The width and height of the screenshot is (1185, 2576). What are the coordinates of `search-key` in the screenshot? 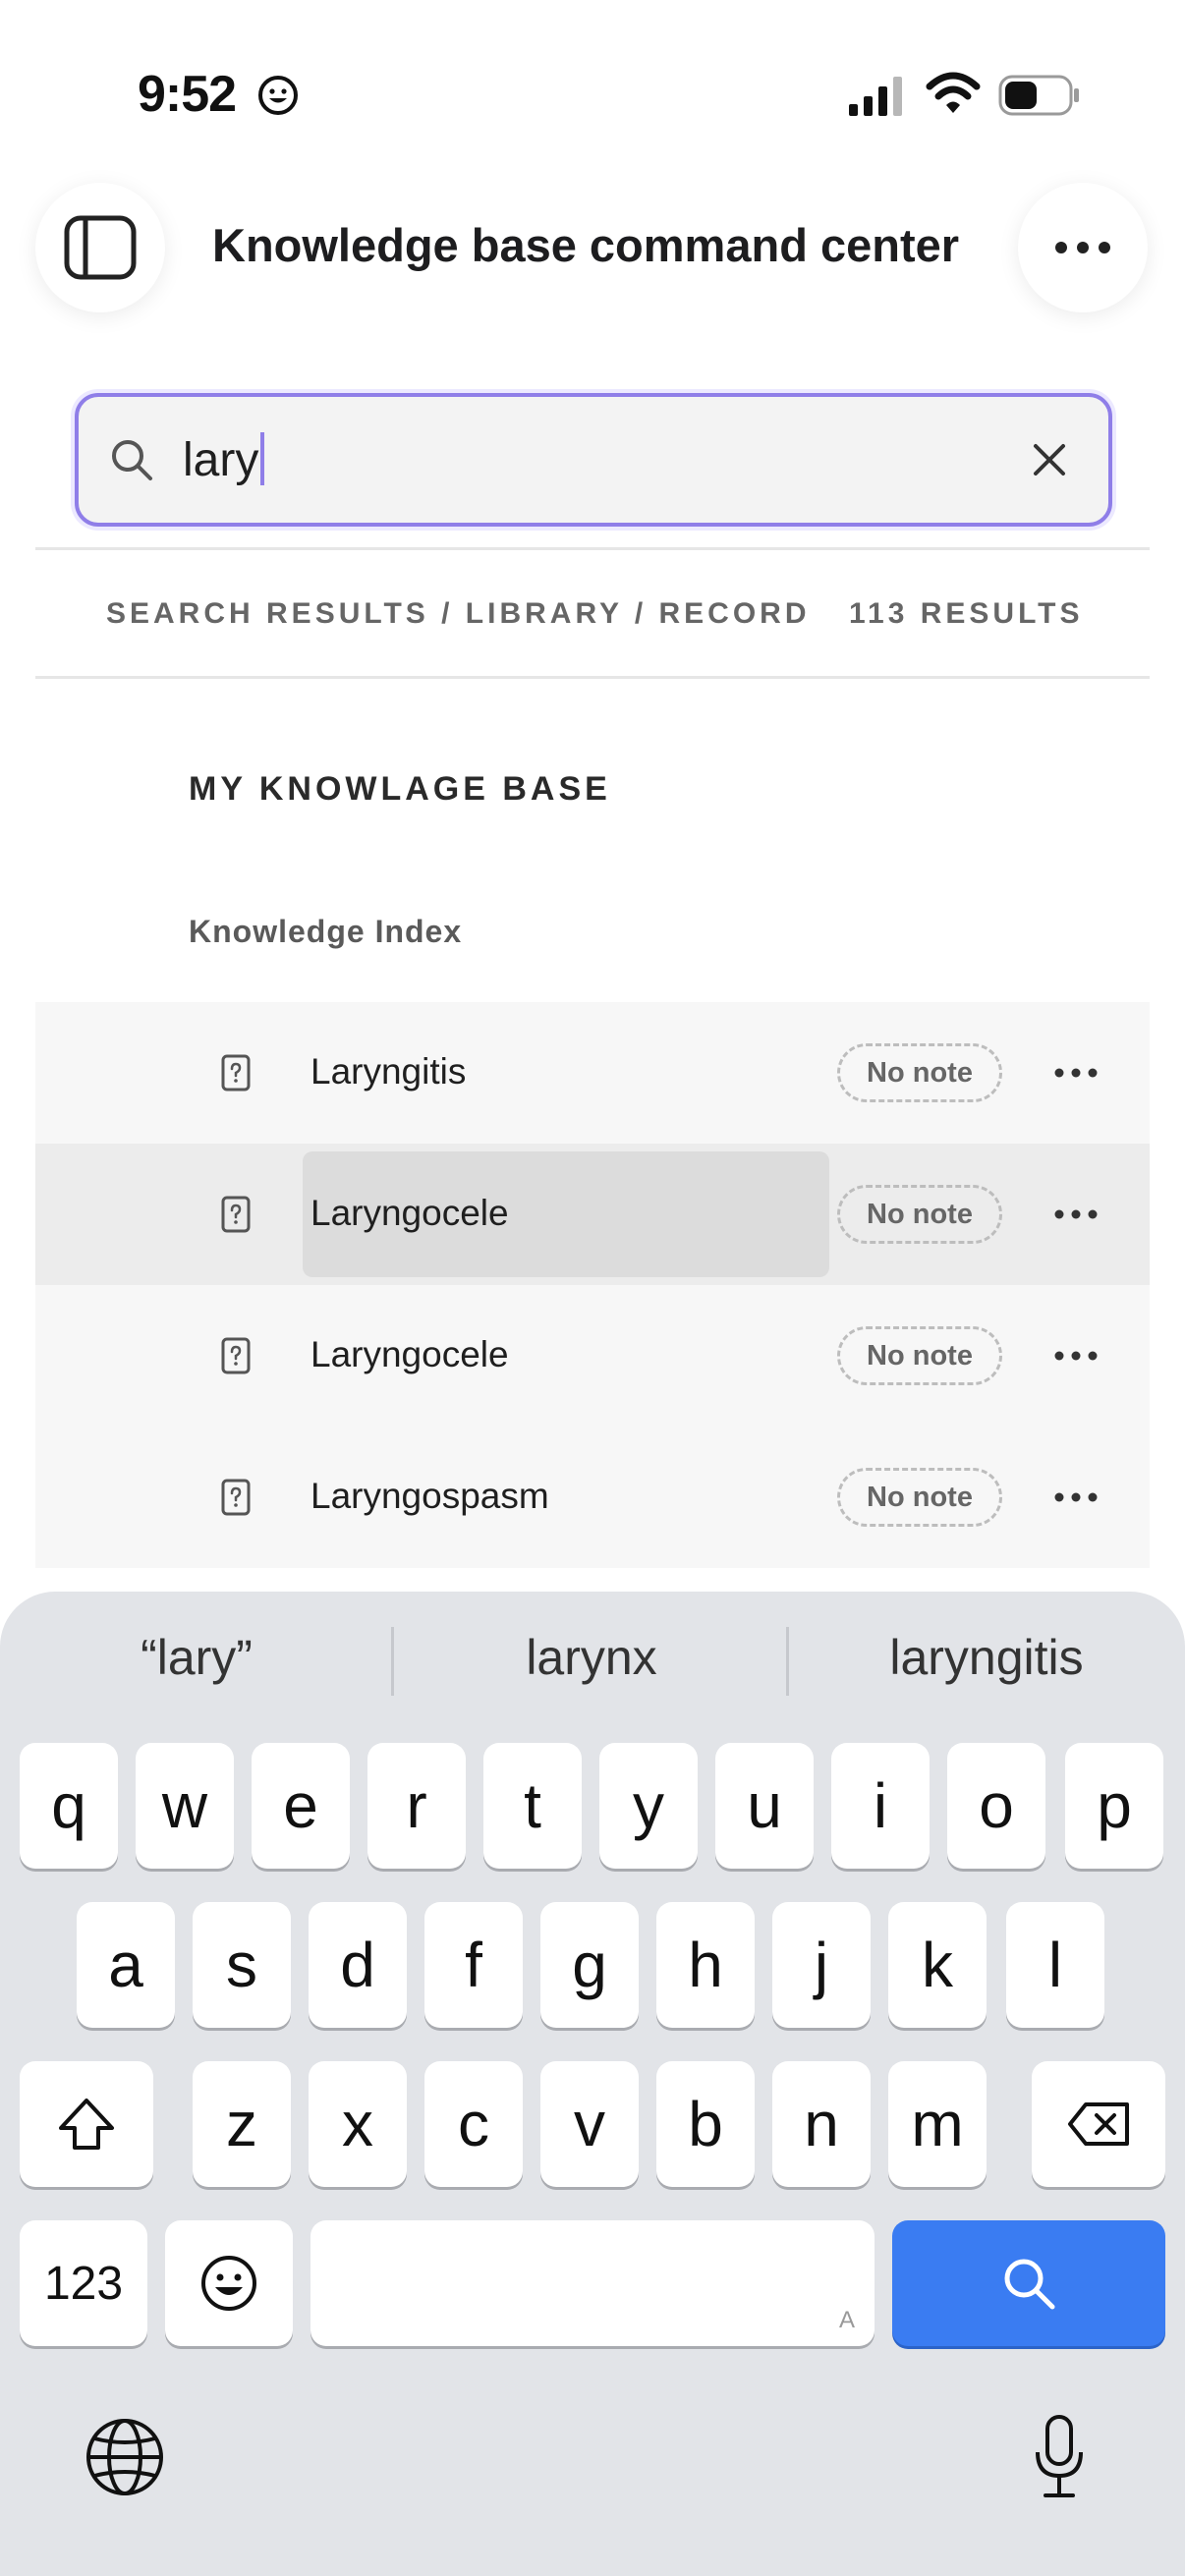 It's located at (1029, 2283).